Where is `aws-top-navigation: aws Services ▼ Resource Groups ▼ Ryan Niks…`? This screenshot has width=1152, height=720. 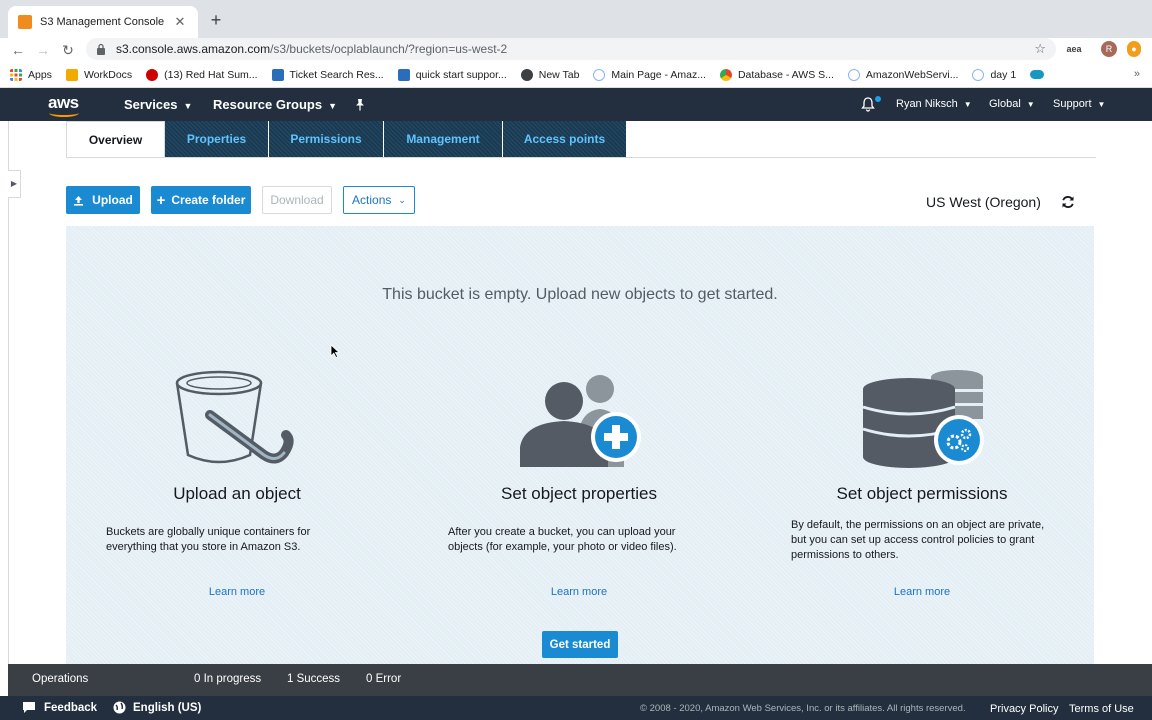 aws-top-navigation: aws Services ▼ Resource Groups ▼ Ryan Niks… is located at coordinates (576, 104).